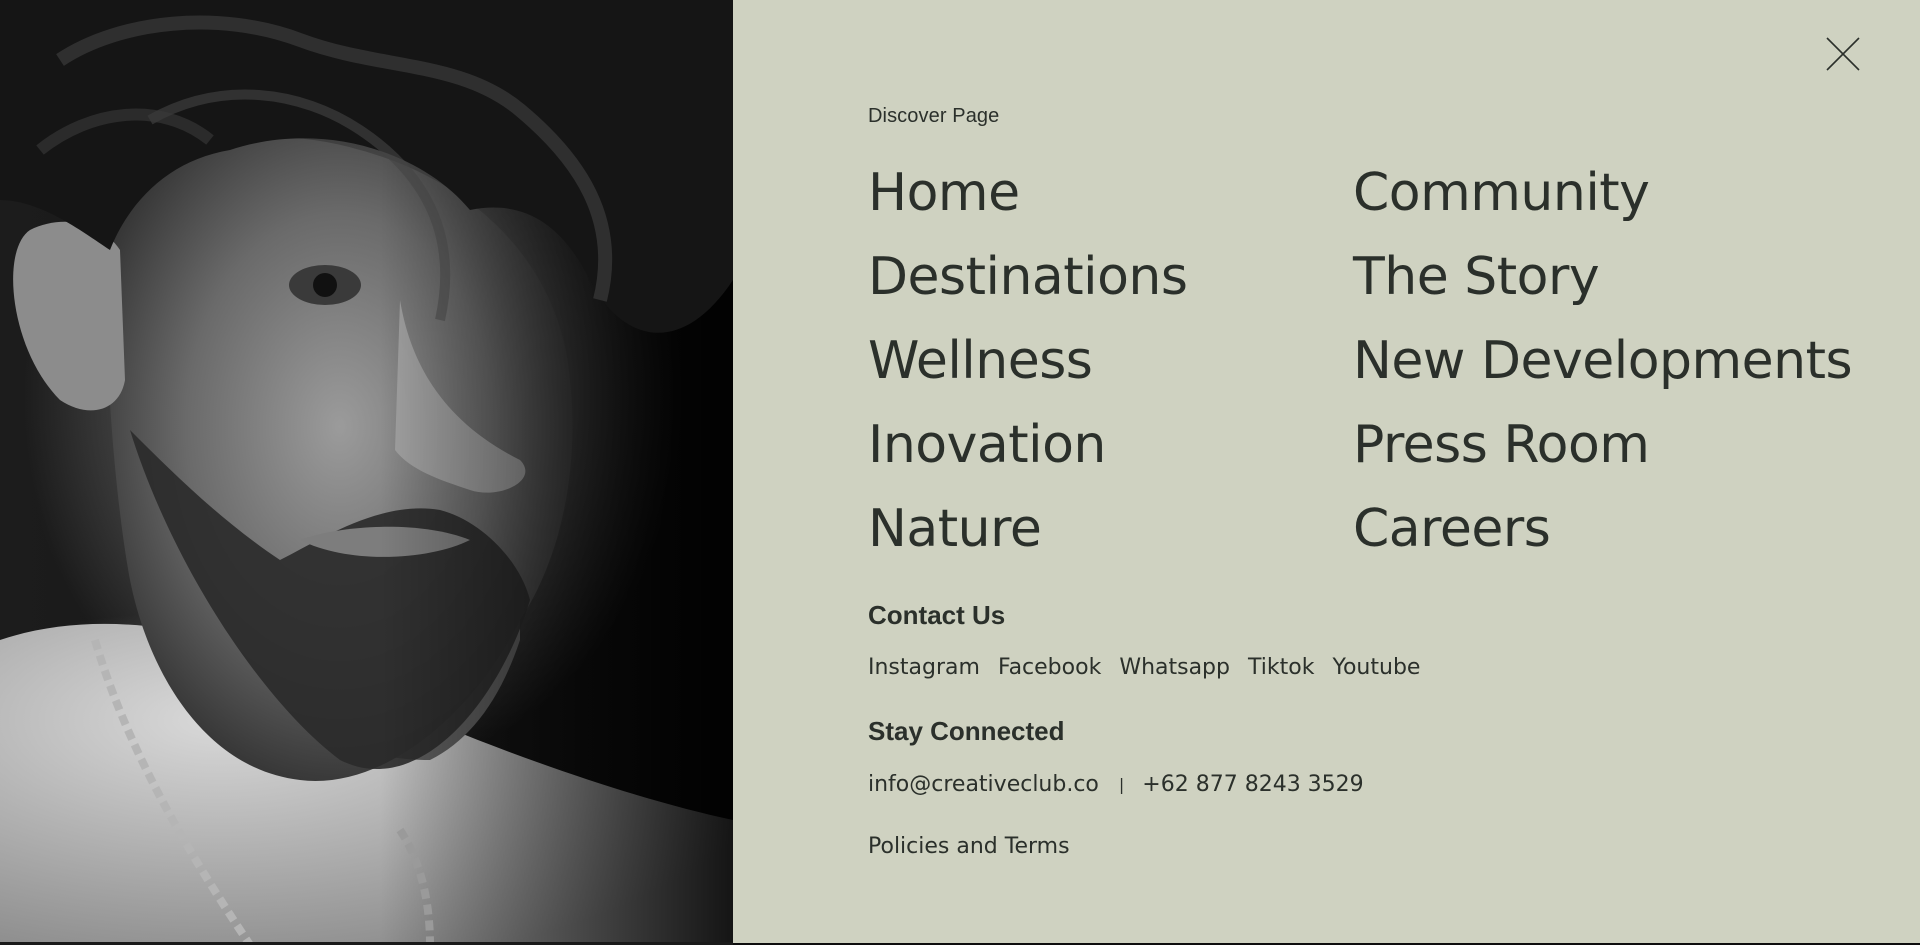  What do you see at coordinates (1116, 784) in the screenshot?
I see `contact-details: info@creativeclub.co | +62 877 8243 3529` at bounding box center [1116, 784].